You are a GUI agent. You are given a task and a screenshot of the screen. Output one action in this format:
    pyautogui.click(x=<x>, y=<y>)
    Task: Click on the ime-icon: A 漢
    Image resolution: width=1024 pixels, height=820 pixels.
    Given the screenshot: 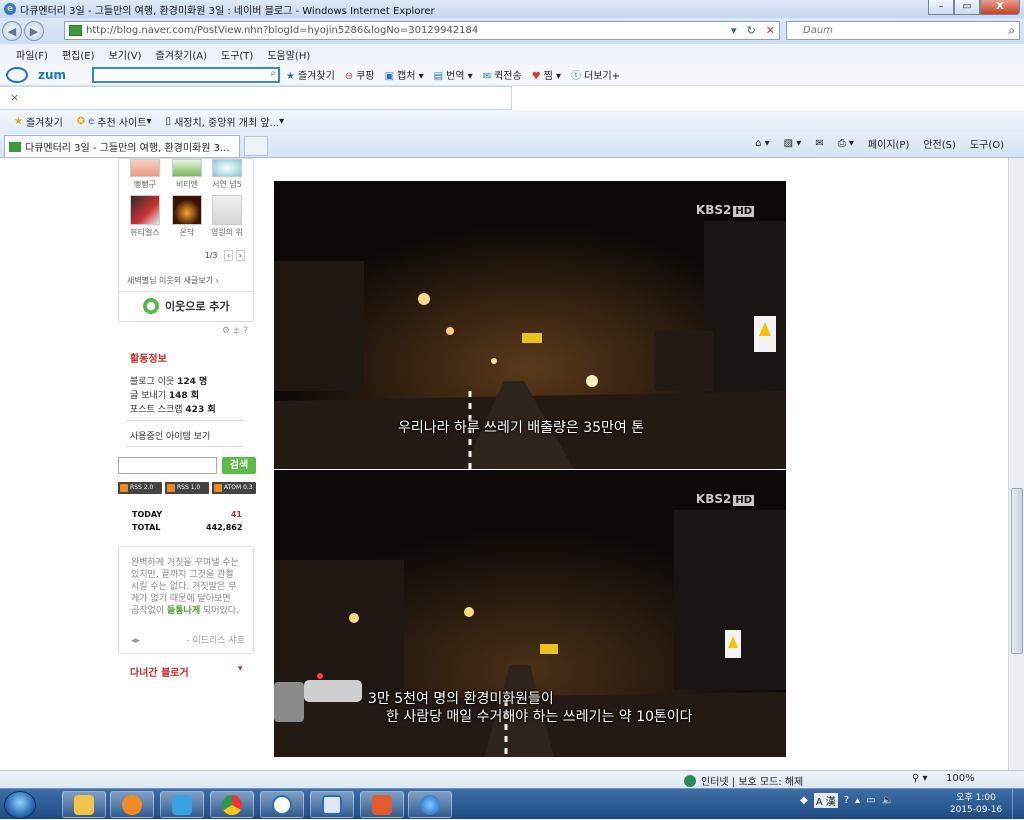 What is the action you would take?
    pyautogui.click(x=825, y=800)
    